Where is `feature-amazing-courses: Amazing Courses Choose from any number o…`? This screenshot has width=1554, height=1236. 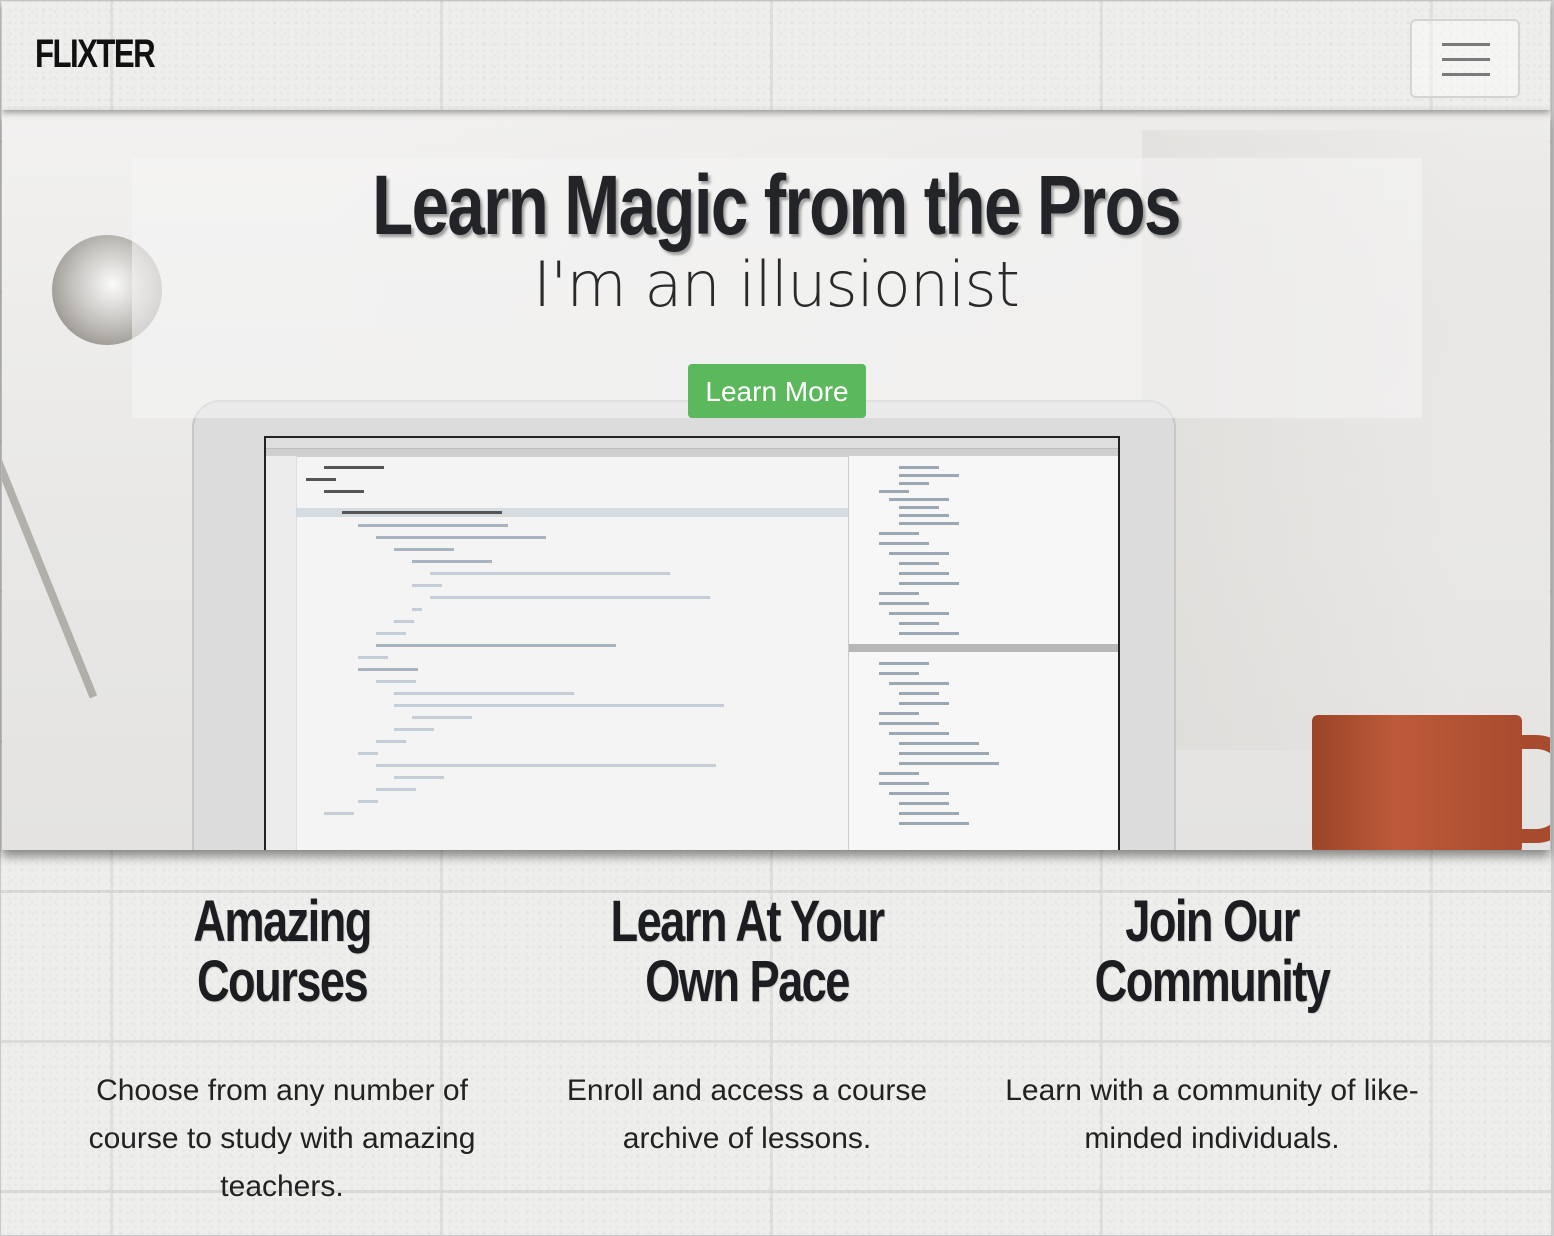
feature-amazing-courses: Amazing Courses Choose from any number o… is located at coordinates (282, 1051).